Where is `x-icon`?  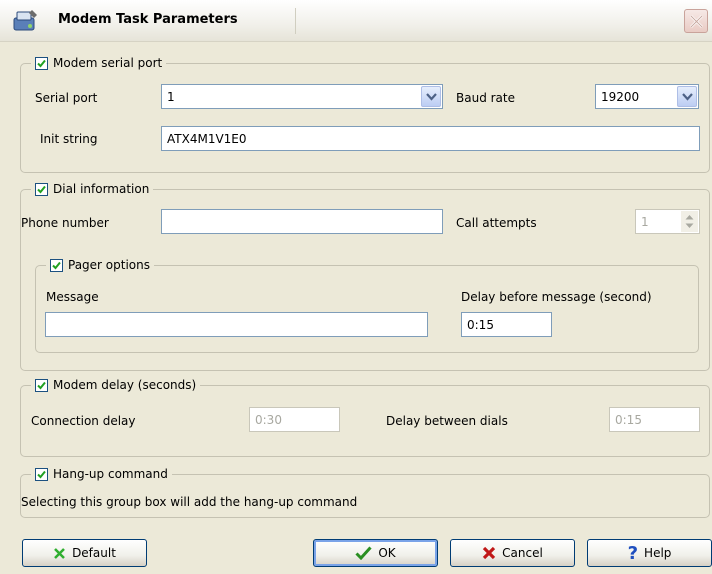
x-icon is located at coordinates (59, 553).